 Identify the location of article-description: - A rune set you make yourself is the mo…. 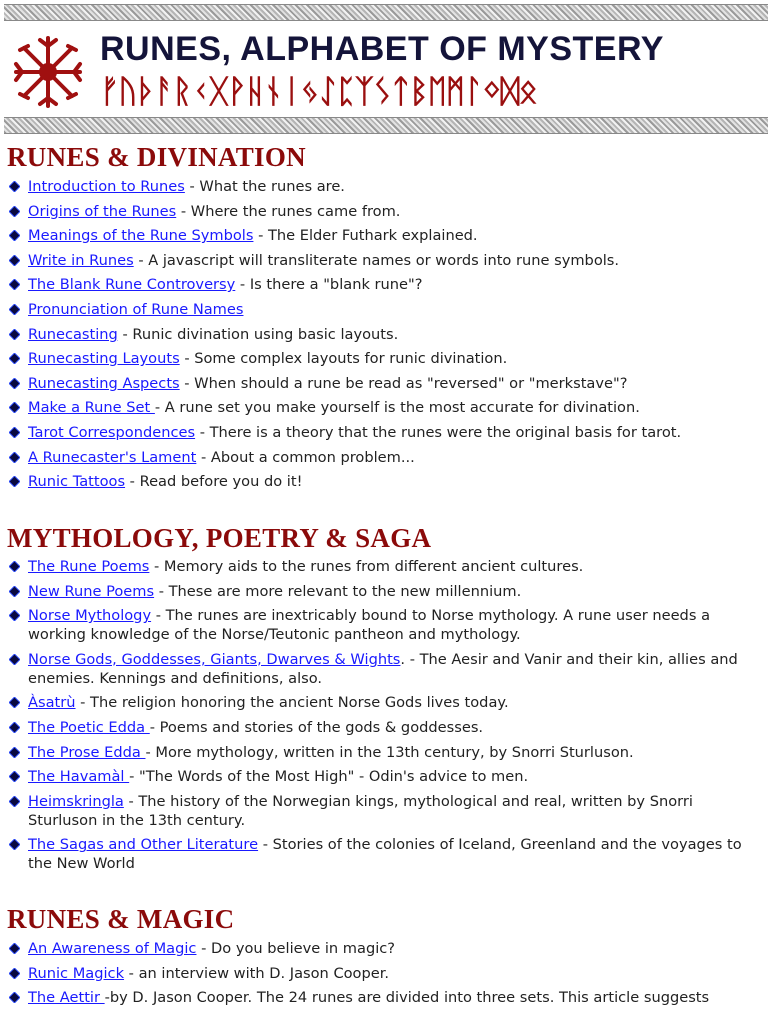
(397, 408).